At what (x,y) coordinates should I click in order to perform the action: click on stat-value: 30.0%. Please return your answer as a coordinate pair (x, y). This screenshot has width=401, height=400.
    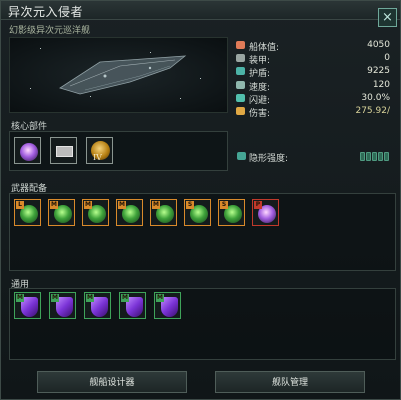
    Looking at the image, I should click on (375, 97).